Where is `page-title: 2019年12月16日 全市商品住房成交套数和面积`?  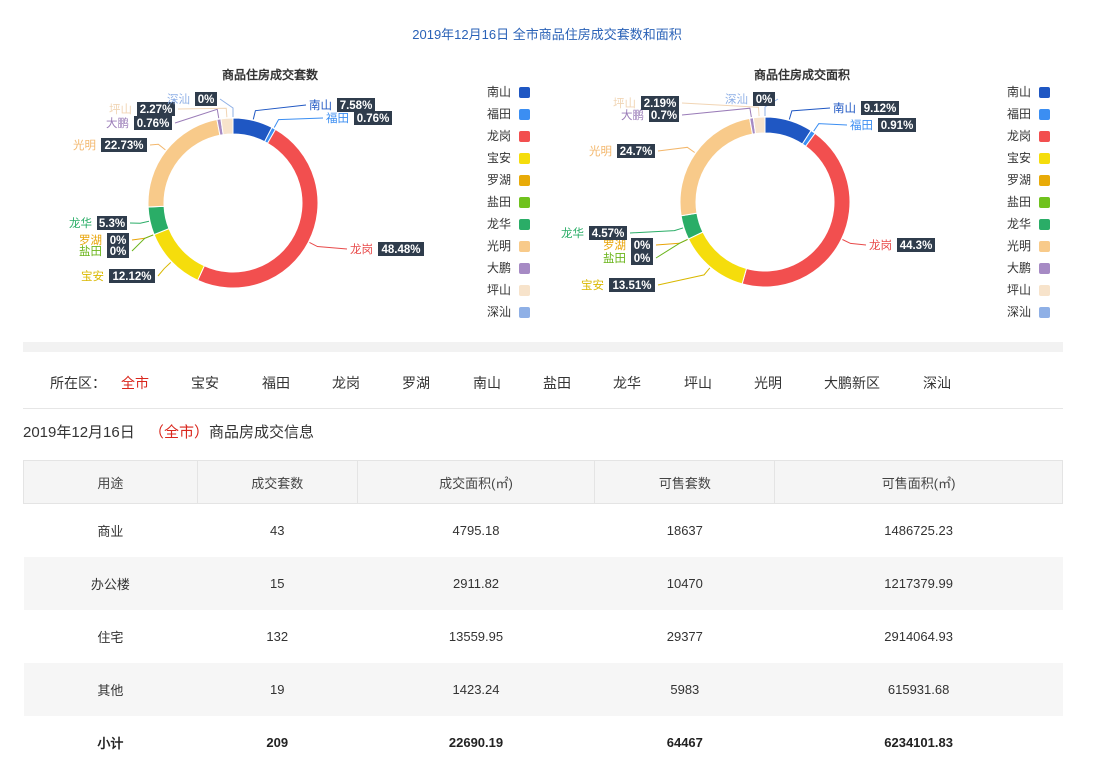
page-title: 2019年12月16日 全市商品住房成交套数和面积 is located at coordinates (547, 34).